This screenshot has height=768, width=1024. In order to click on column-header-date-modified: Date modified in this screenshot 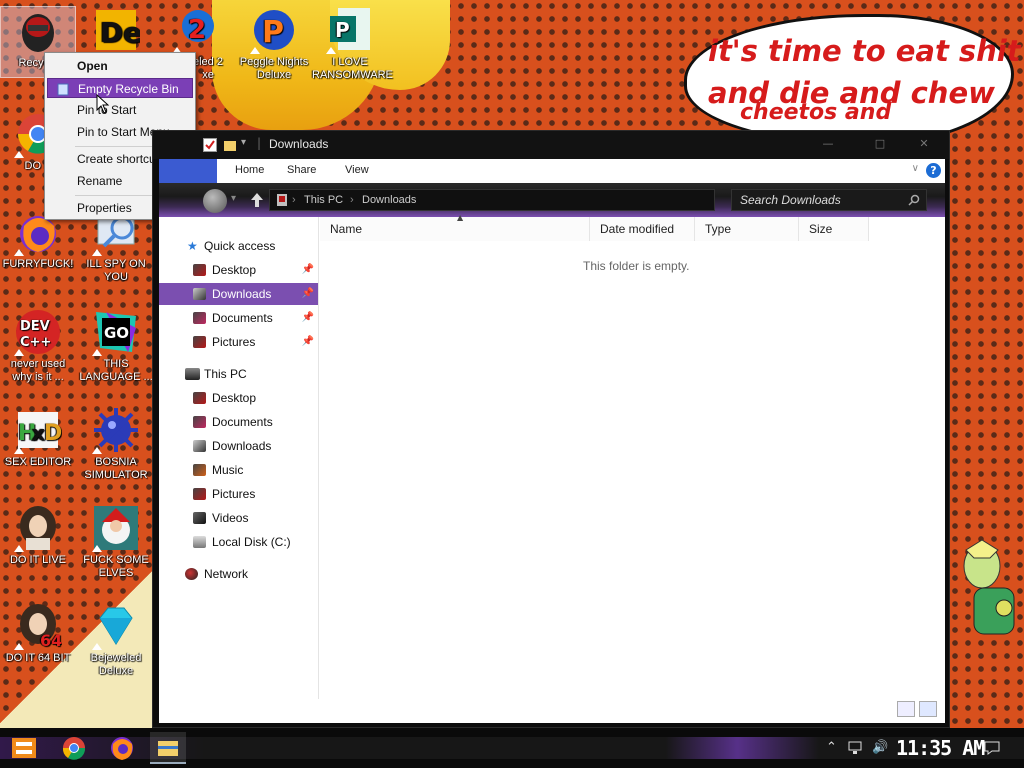, I will do `click(642, 229)`.